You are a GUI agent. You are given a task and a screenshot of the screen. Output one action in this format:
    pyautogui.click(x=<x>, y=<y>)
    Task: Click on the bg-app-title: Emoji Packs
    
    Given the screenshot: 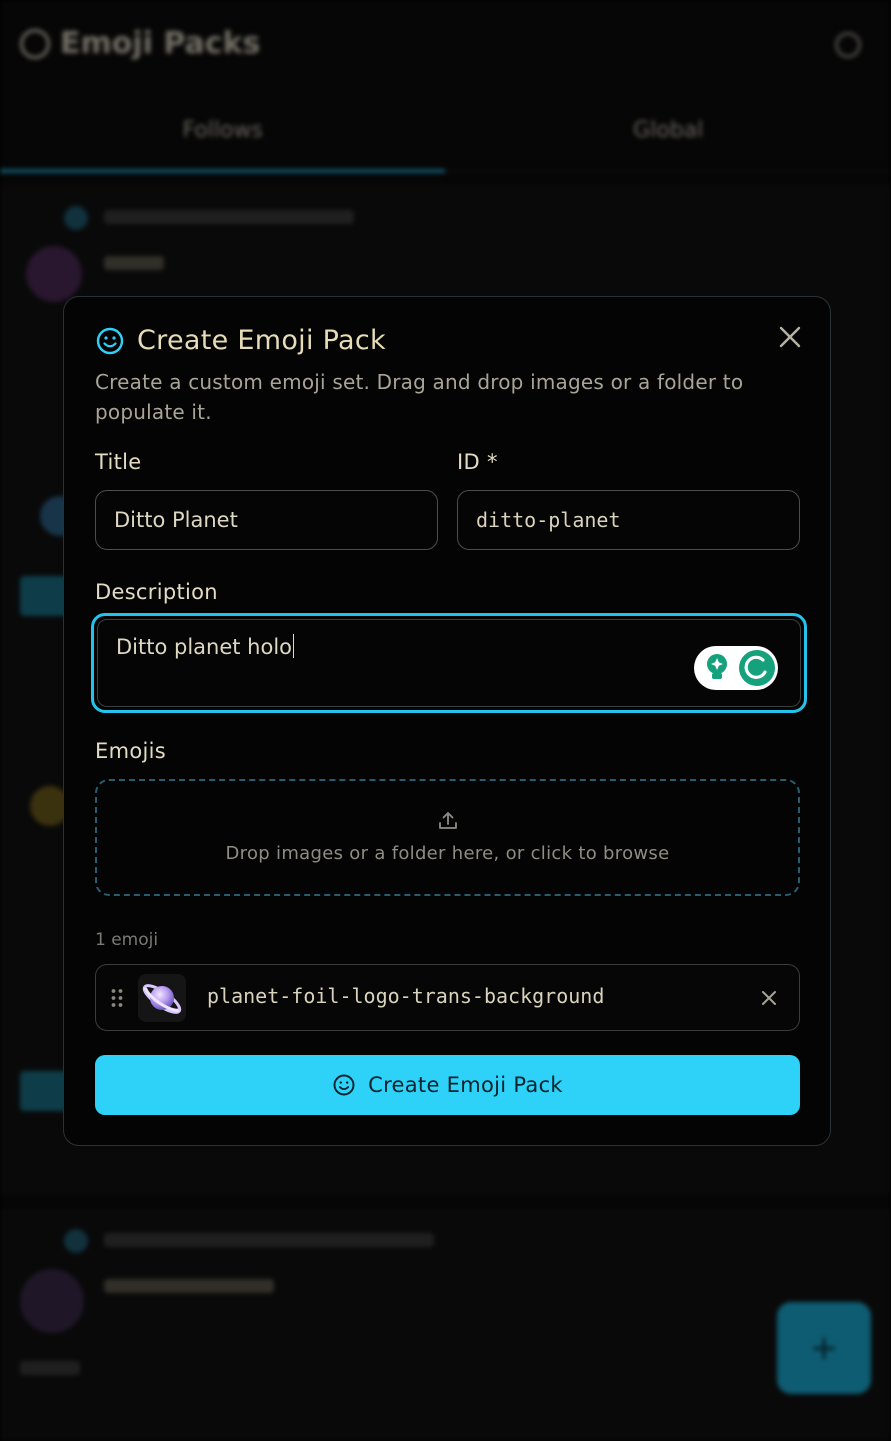 What is the action you would take?
    pyautogui.click(x=160, y=43)
    